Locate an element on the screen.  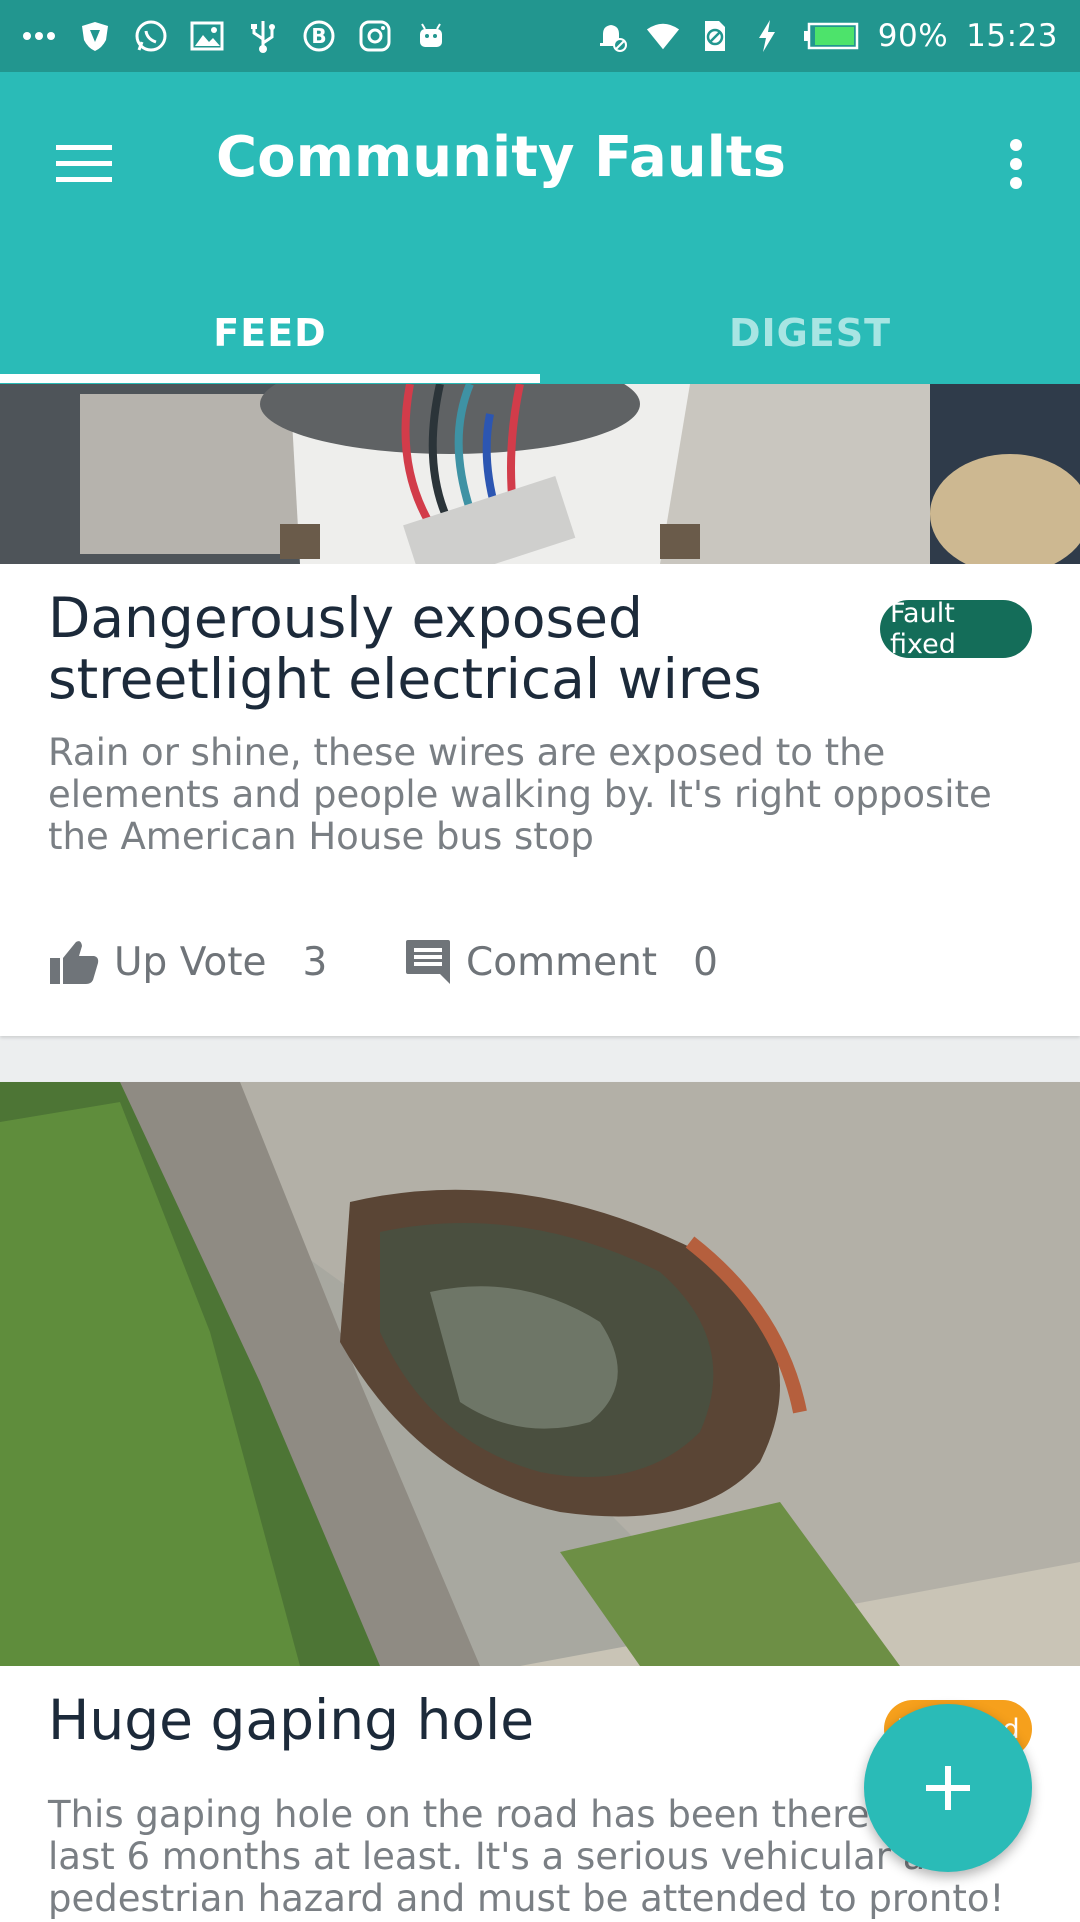
upvote-label: Up Vote is located at coordinates (190, 962).